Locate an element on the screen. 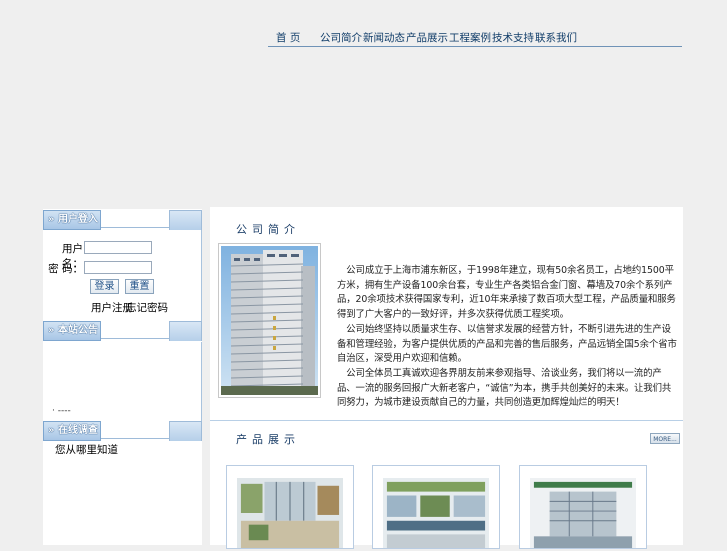 Image resolution: width=727 pixels, height=551 pixels. login-button: 登录 is located at coordinates (104, 286).